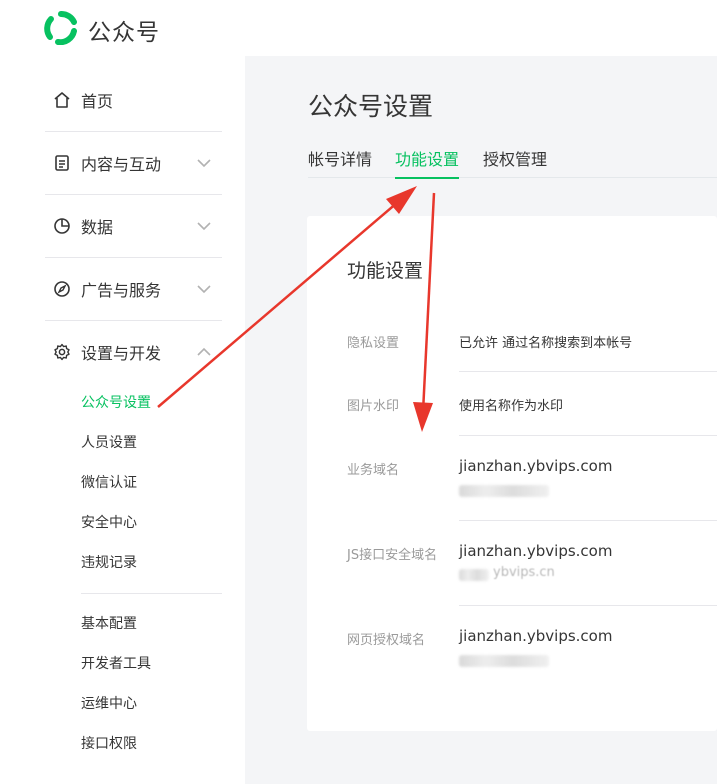  What do you see at coordinates (373, 343) in the screenshot?
I see `privacy-label: 隐私设置` at bounding box center [373, 343].